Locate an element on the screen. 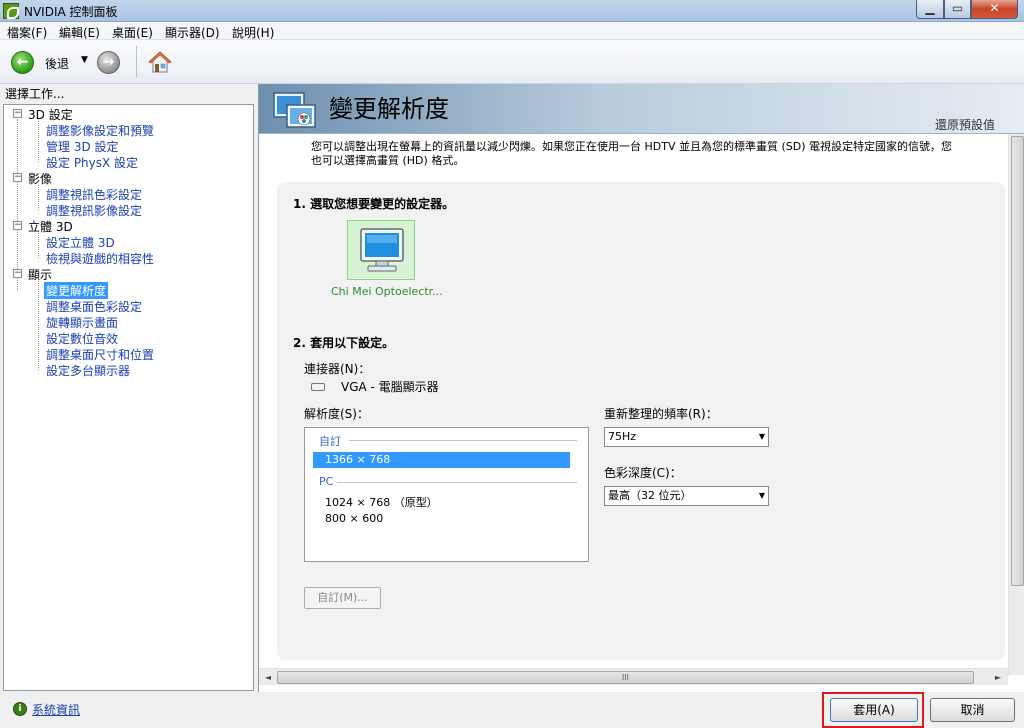  horizontal-scrollbar: ◄ III ► is located at coordinates (633, 676).